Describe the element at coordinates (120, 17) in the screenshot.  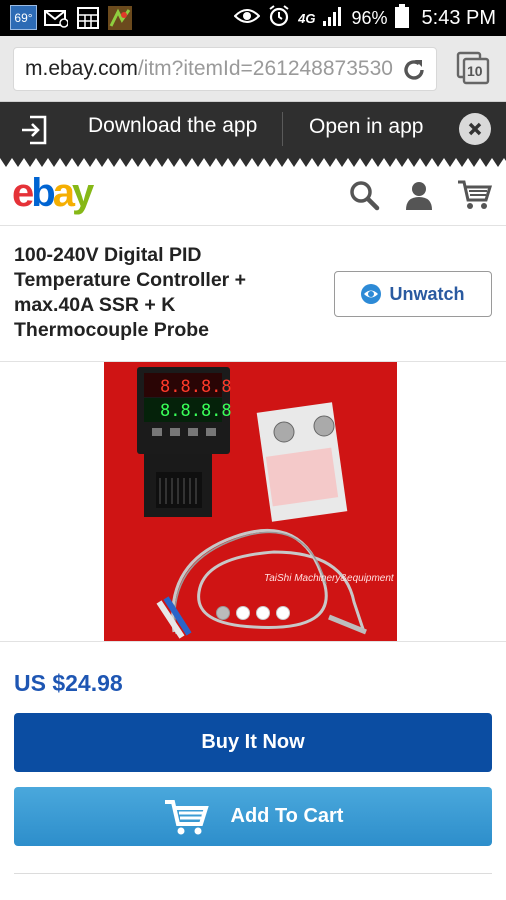
I see `game-notification-icon` at that location.